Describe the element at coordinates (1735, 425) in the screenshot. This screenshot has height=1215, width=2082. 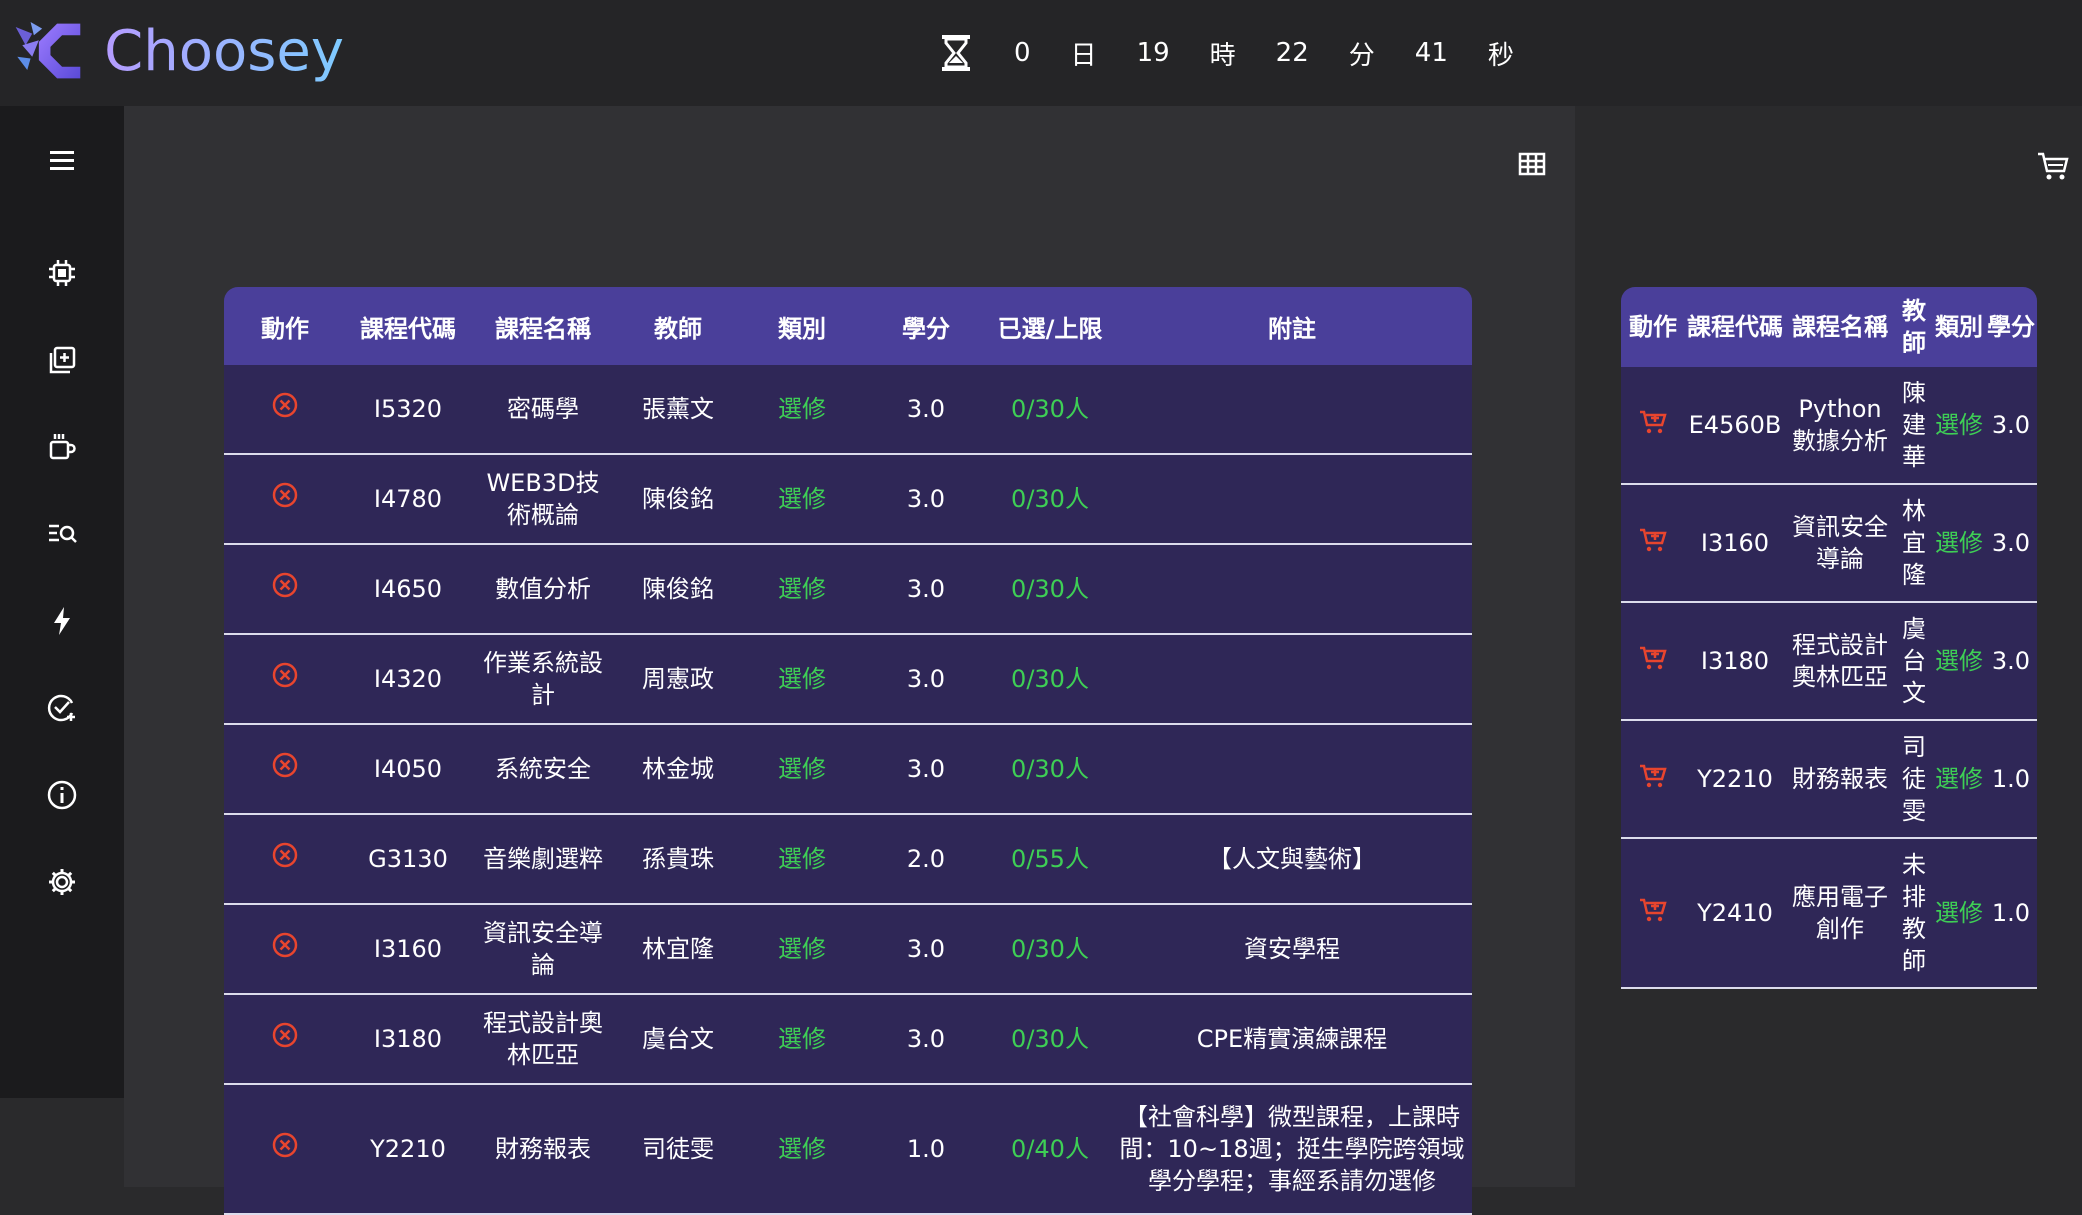
I see `cart-course-code: E4560B` at that location.